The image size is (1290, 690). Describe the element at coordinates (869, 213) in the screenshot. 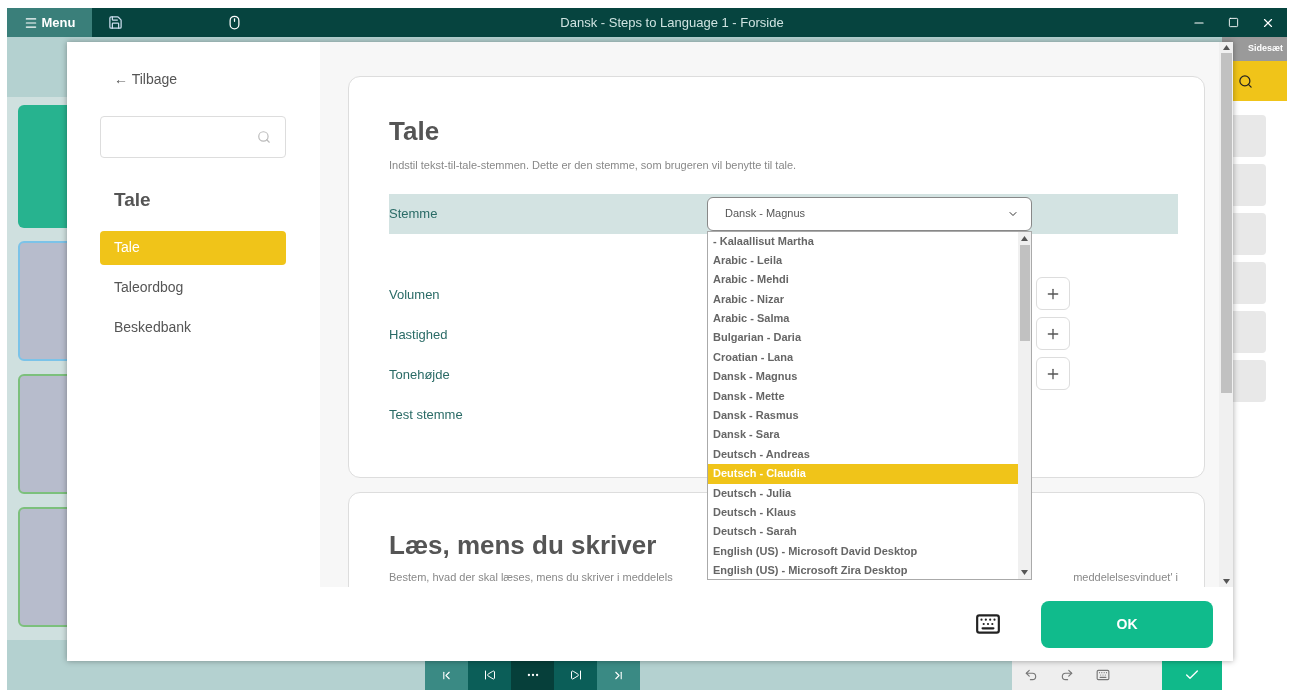

I see `voice-select: Dansk - Magnus` at that location.